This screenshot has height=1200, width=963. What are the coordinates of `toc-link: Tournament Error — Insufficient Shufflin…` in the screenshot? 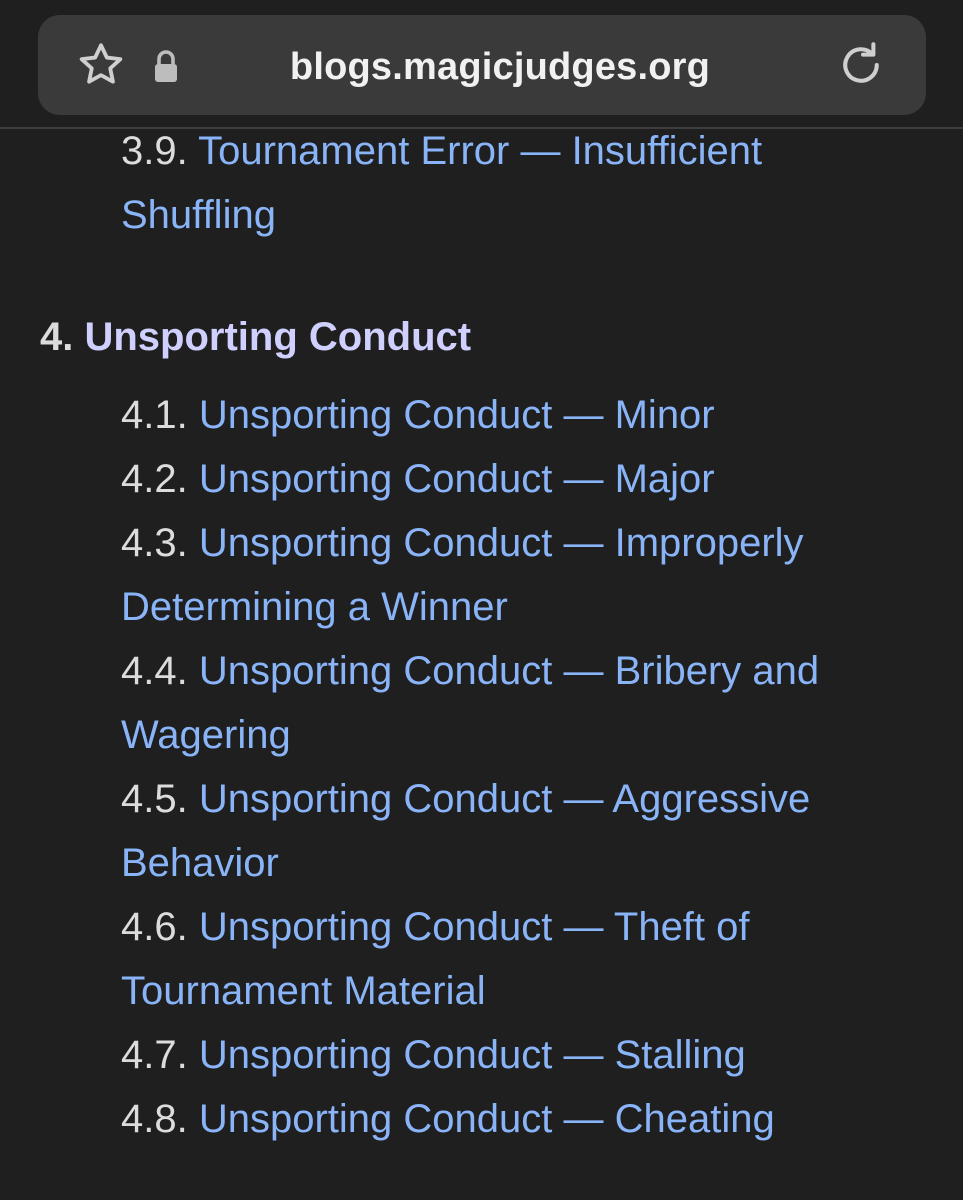 It's located at (441, 183).